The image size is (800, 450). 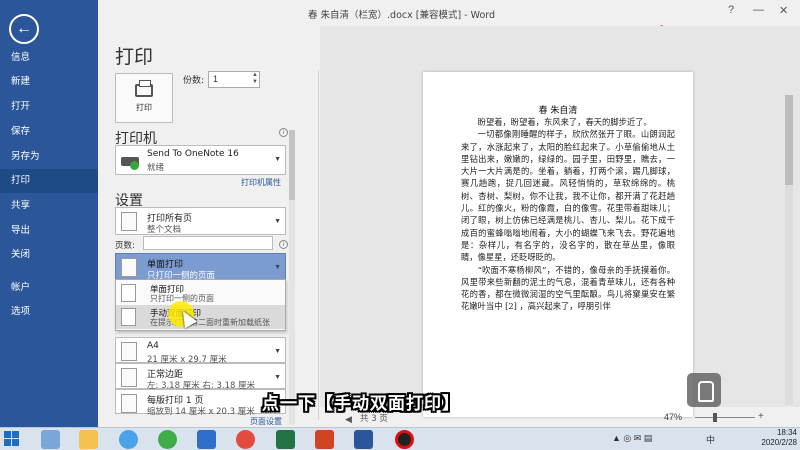 What do you see at coordinates (704, 390) in the screenshot?
I see `mouse-icon` at bounding box center [704, 390].